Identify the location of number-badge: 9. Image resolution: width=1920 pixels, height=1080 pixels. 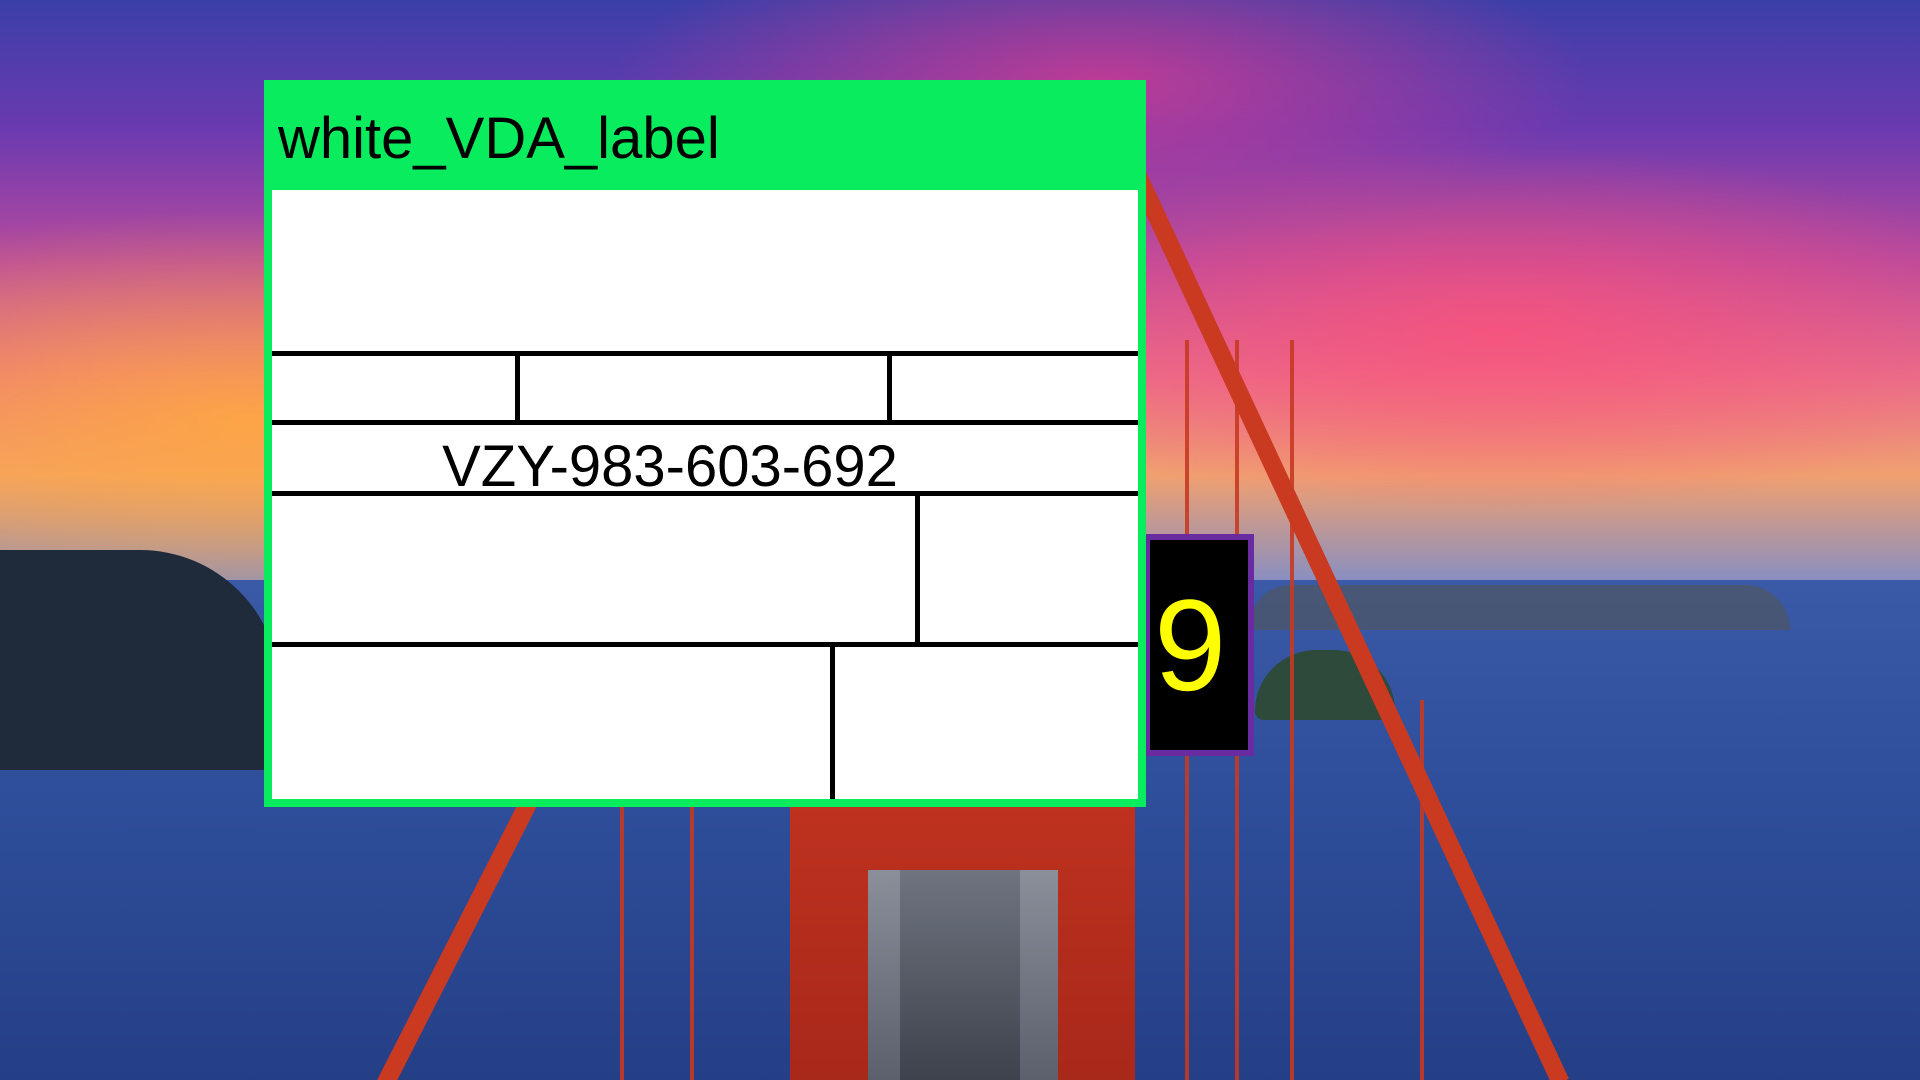
(1199, 645).